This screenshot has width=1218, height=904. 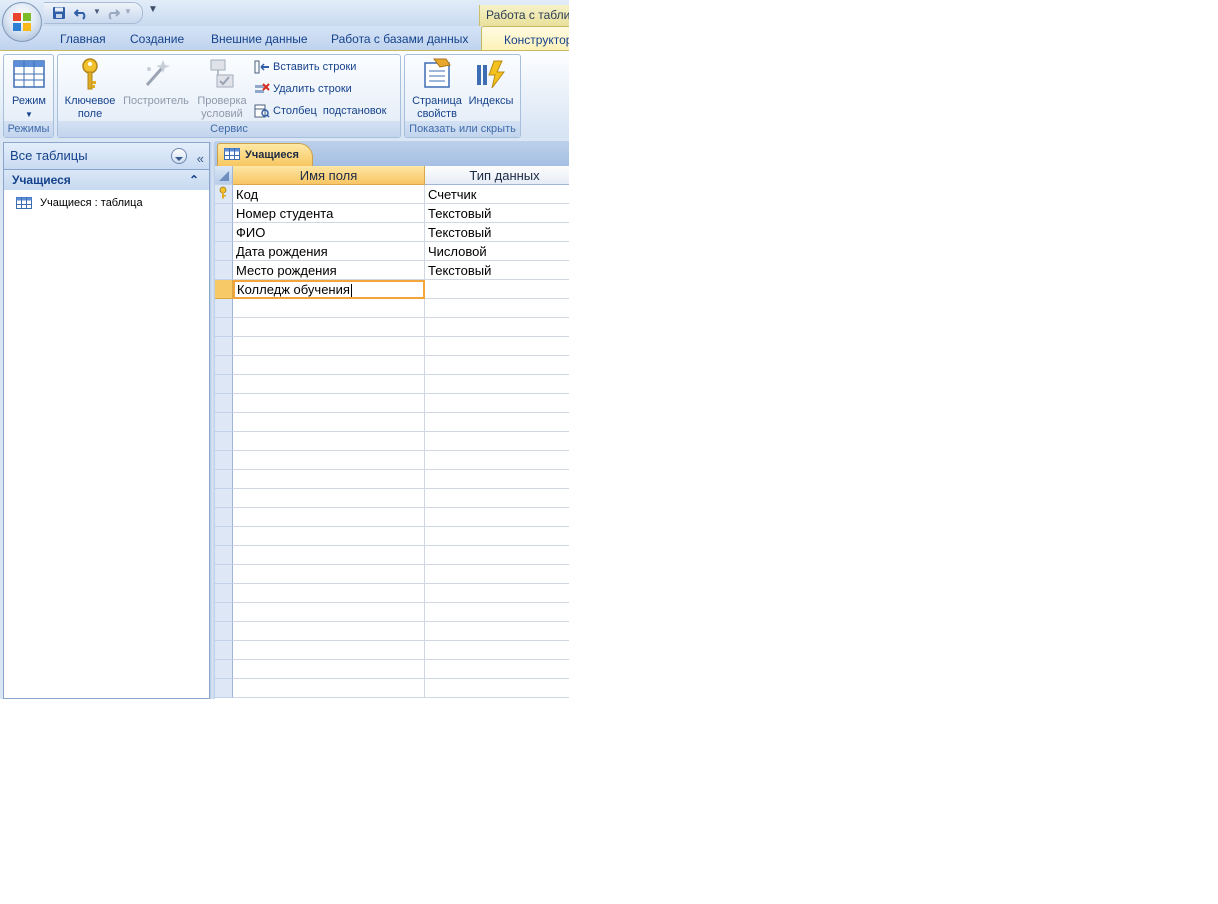 What do you see at coordinates (153, 9) in the screenshot?
I see `customize-toolbar-icon: ▼` at bounding box center [153, 9].